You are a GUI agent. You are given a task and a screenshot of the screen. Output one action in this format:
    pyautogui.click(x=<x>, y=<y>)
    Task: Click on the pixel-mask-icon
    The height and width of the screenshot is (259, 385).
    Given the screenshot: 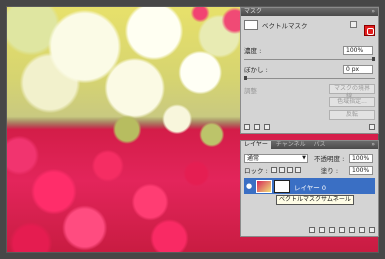 What is the action you would take?
    pyautogui.click(x=353, y=24)
    